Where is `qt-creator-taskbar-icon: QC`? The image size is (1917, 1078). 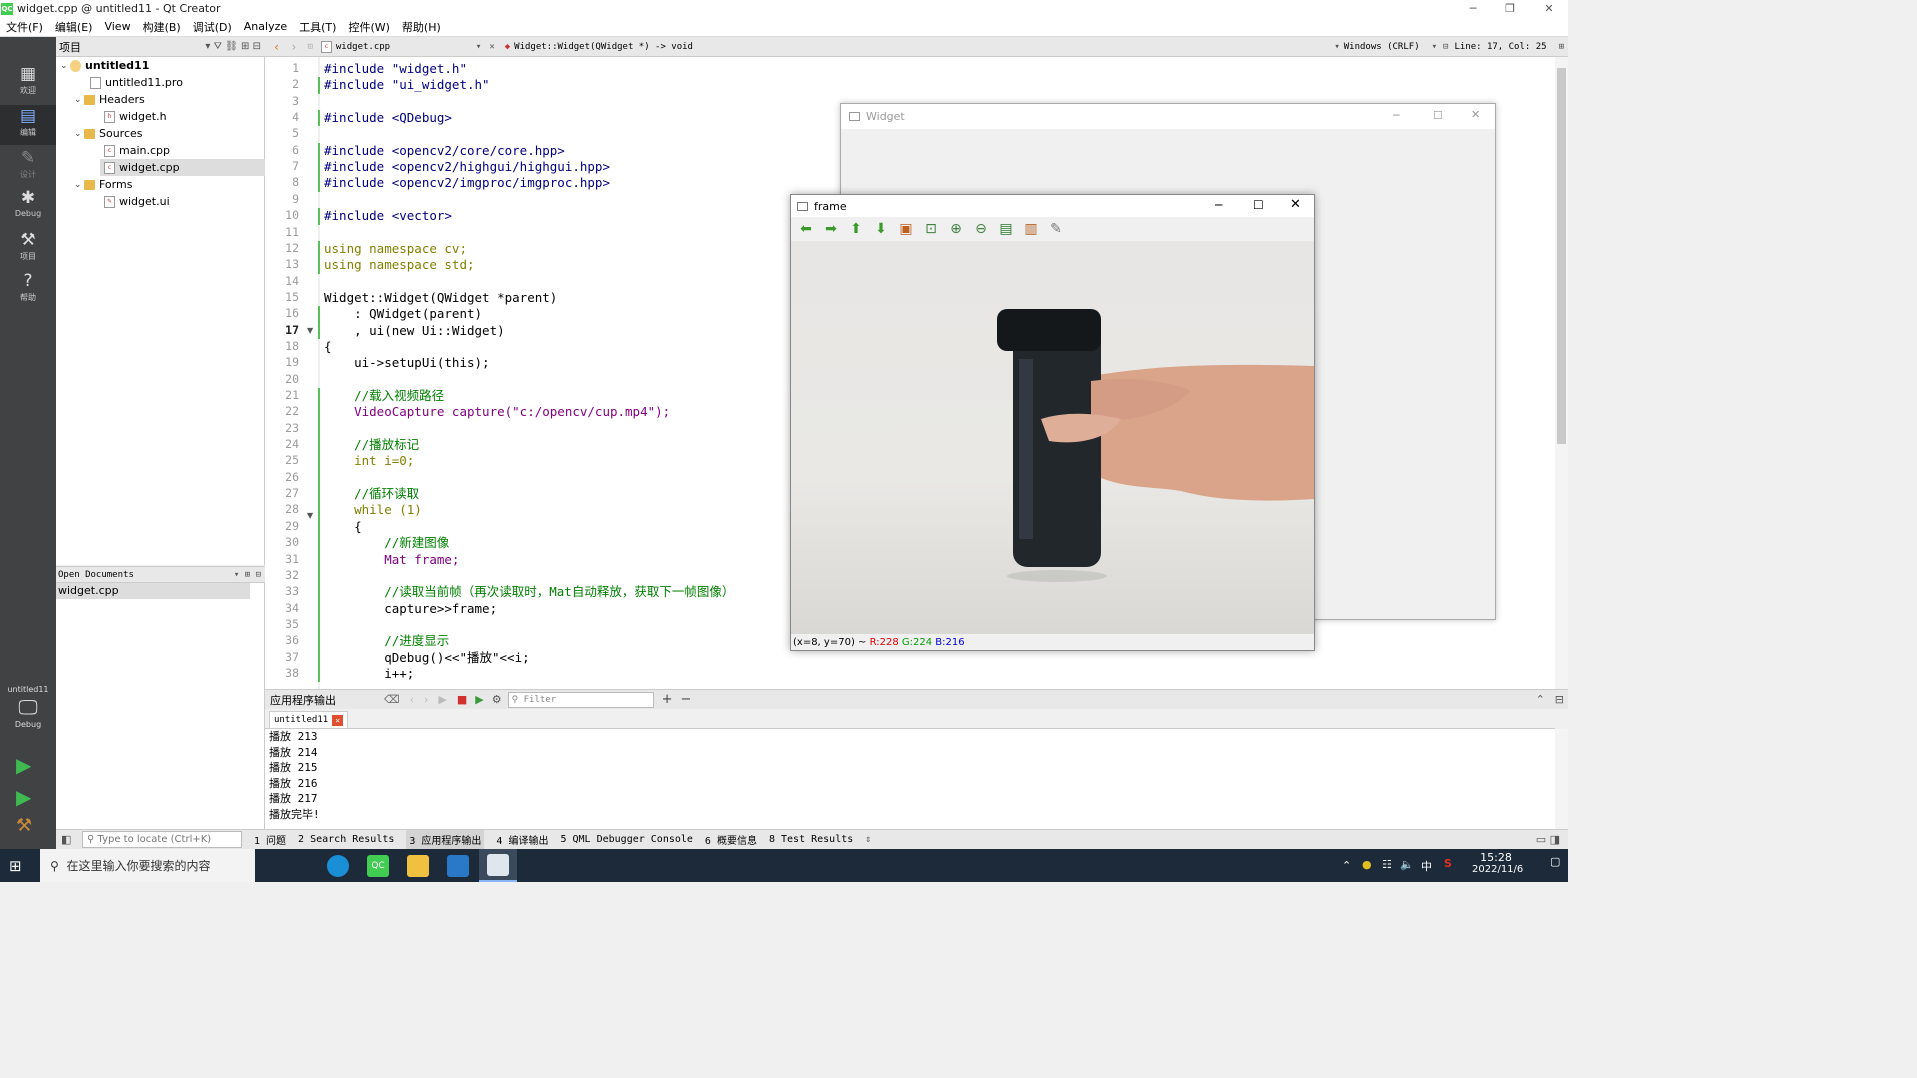 qt-creator-taskbar-icon: QC is located at coordinates (378, 865).